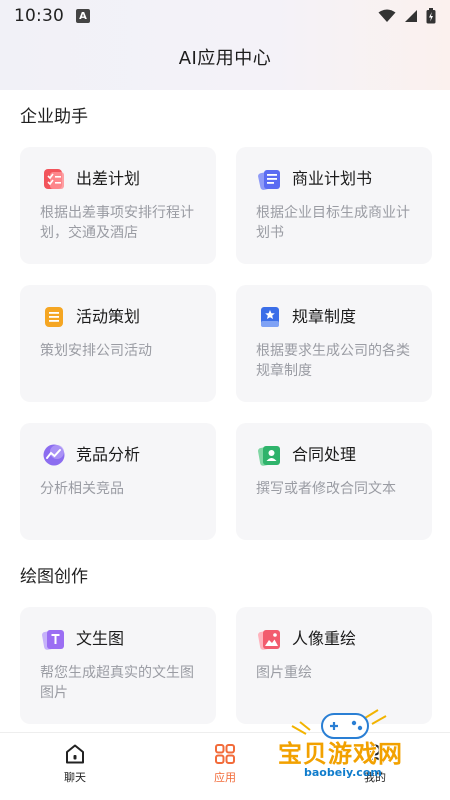  I want to click on card-title: 规章制度, so click(324, 316).